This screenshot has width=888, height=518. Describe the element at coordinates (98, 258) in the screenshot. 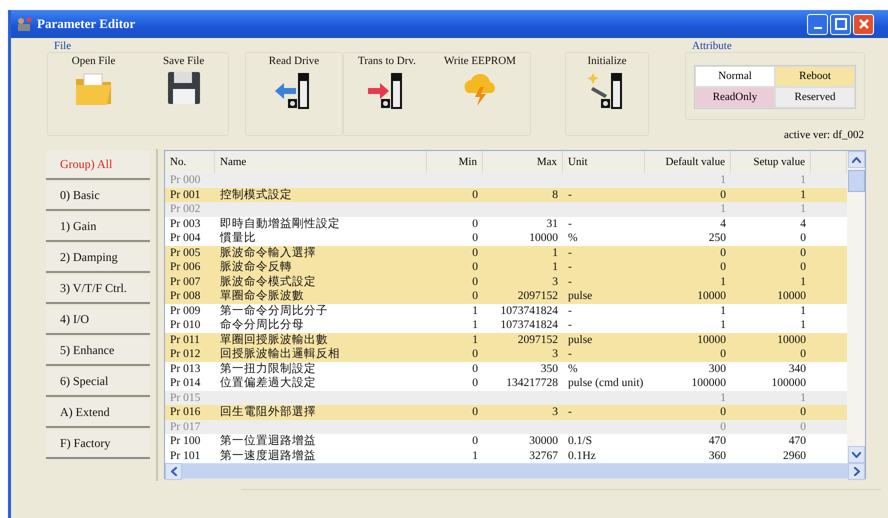

I see `group-tab: 2) Damping` at that location.